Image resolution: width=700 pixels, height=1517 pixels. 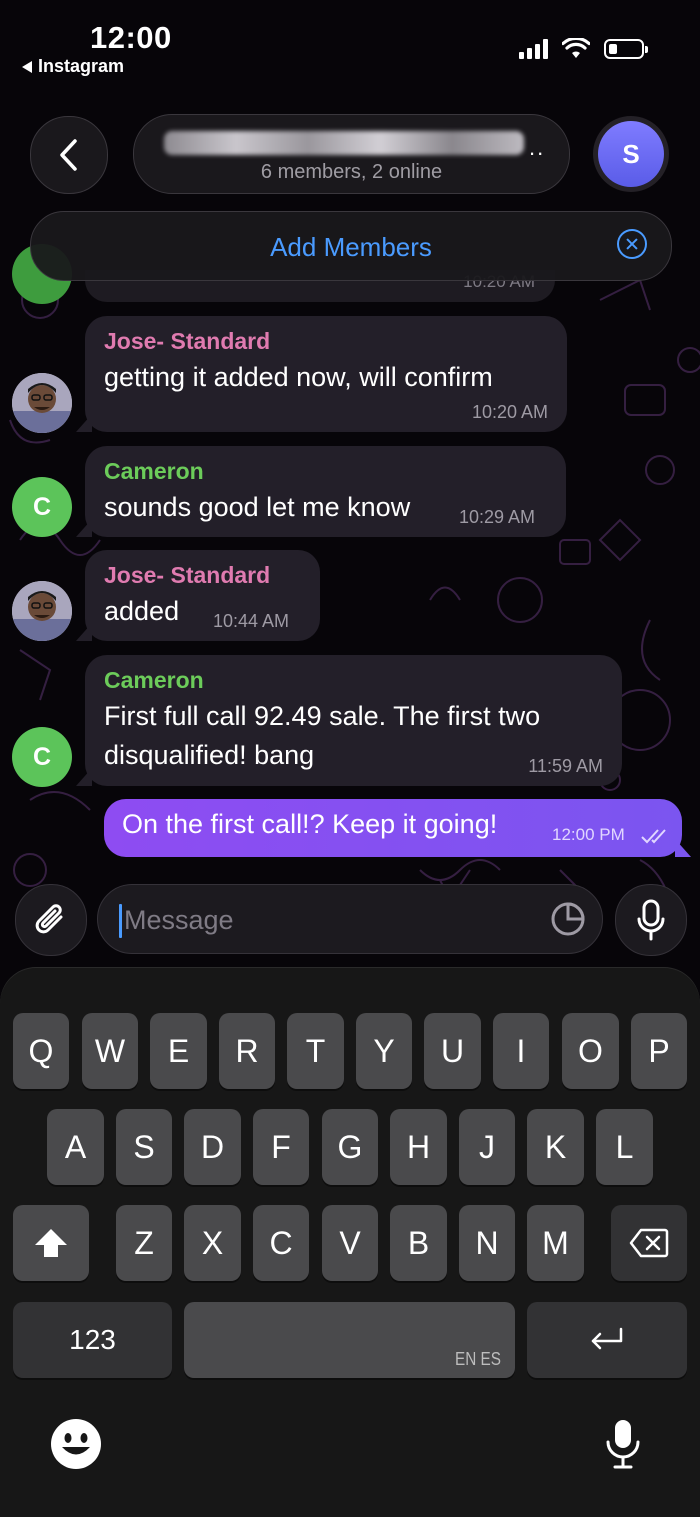 What do you see at coordinates (110, 1051) in the screenshot?
I see `key: W` at bounding box center [110, 1051].